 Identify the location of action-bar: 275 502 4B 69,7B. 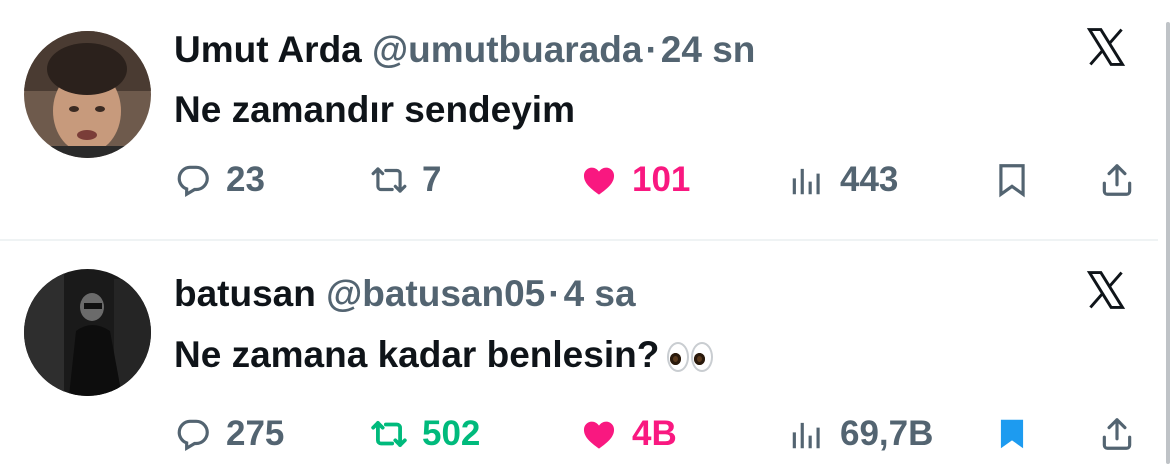
(579, 434).